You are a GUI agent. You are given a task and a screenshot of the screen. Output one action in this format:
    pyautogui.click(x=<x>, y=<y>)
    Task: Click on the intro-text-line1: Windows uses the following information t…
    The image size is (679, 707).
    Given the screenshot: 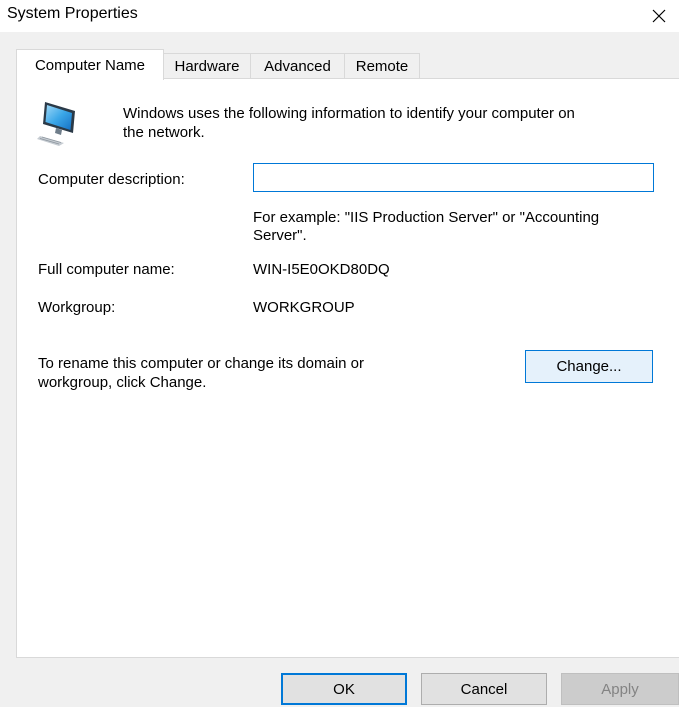 What is the action you would take?
    pyautogui.click(x=349, y=113)
    